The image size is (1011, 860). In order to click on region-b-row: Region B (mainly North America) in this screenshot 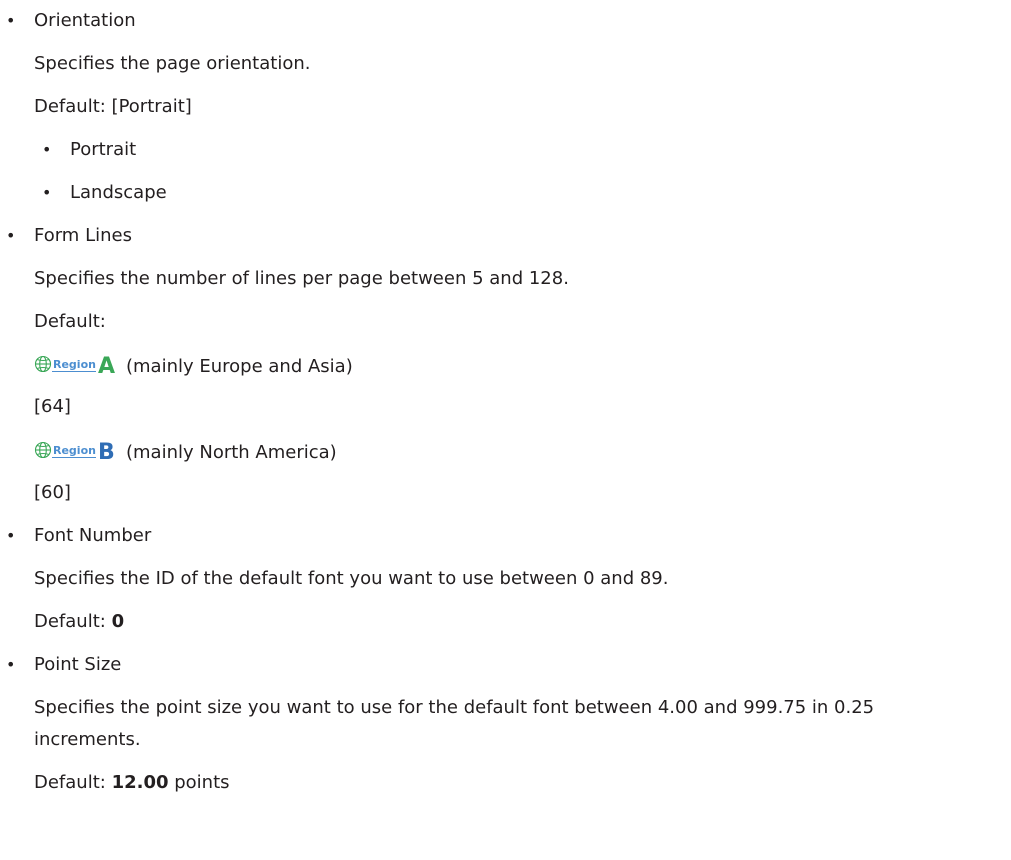, I will do `click(185, 451)`.